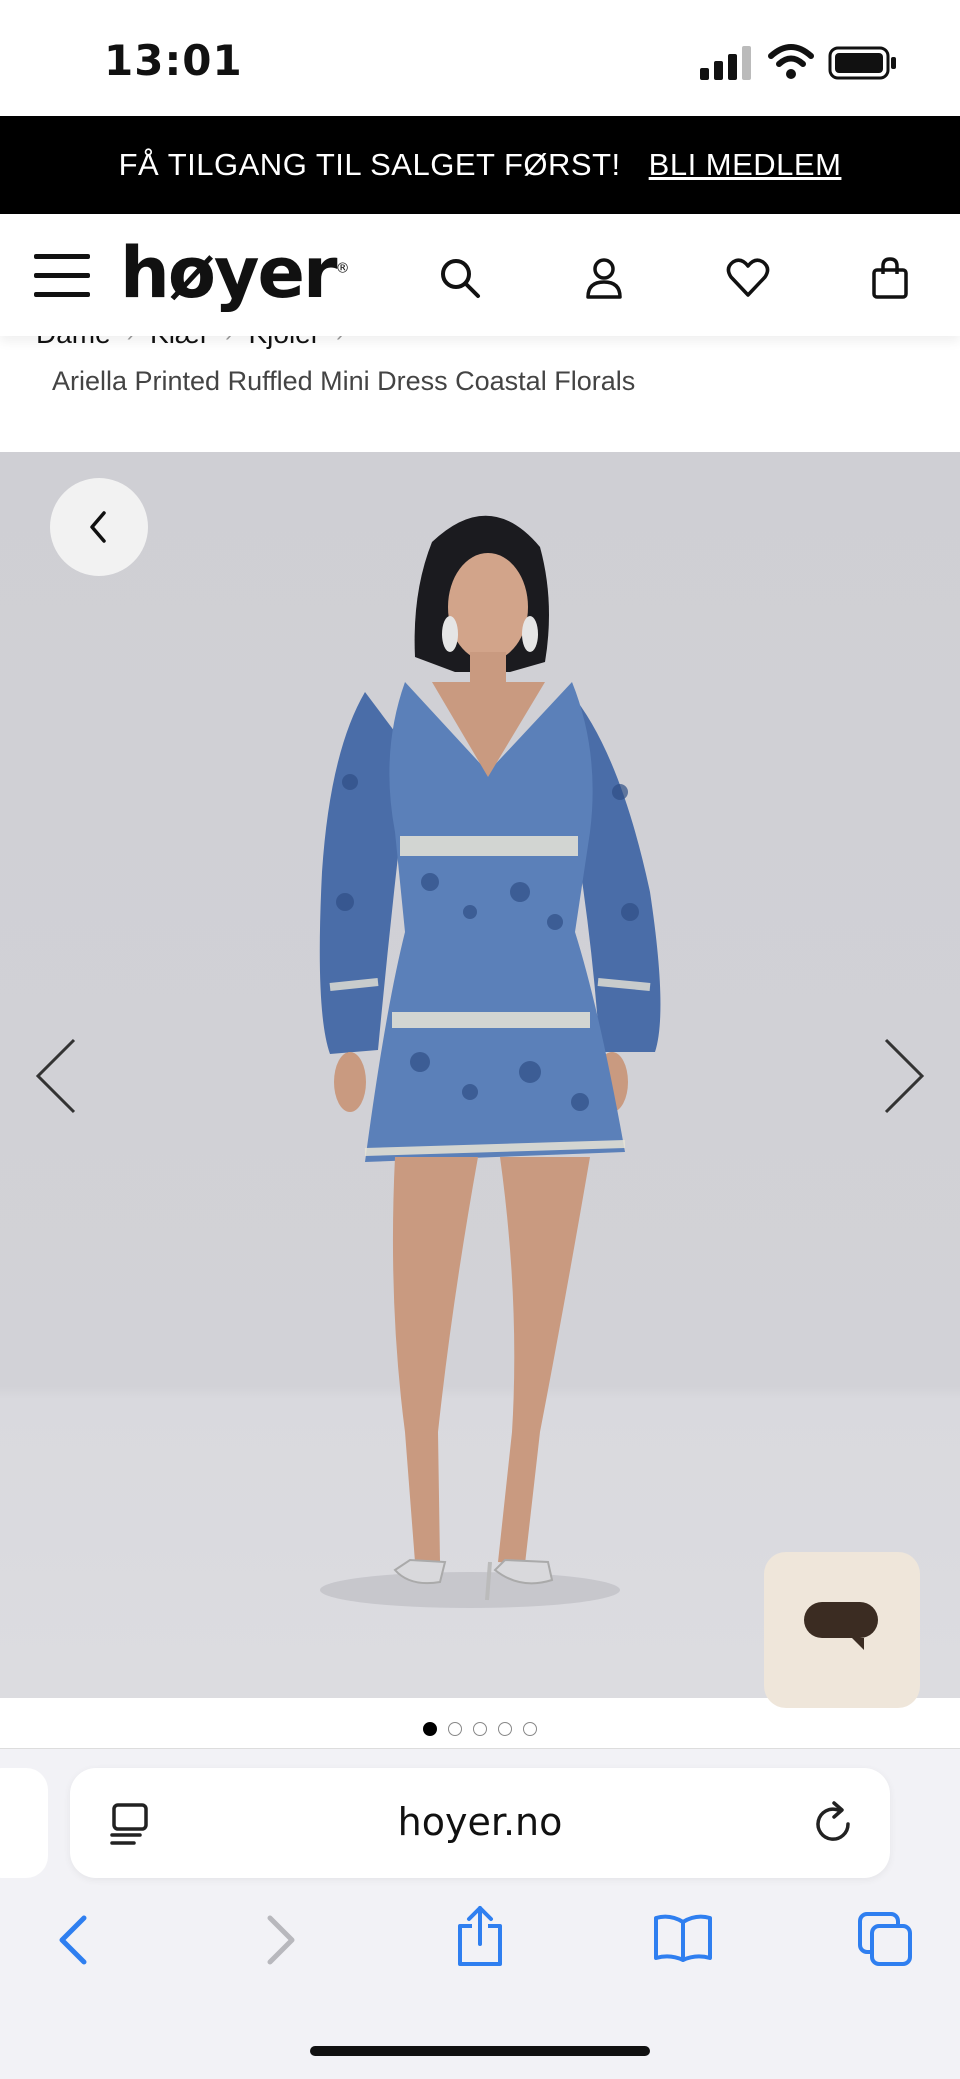 The width and height of the screenshot is (960, 2079). Describe the element at coordinates (683, 1938) in the screenshot. I see `bookmarks-icon` at that location.